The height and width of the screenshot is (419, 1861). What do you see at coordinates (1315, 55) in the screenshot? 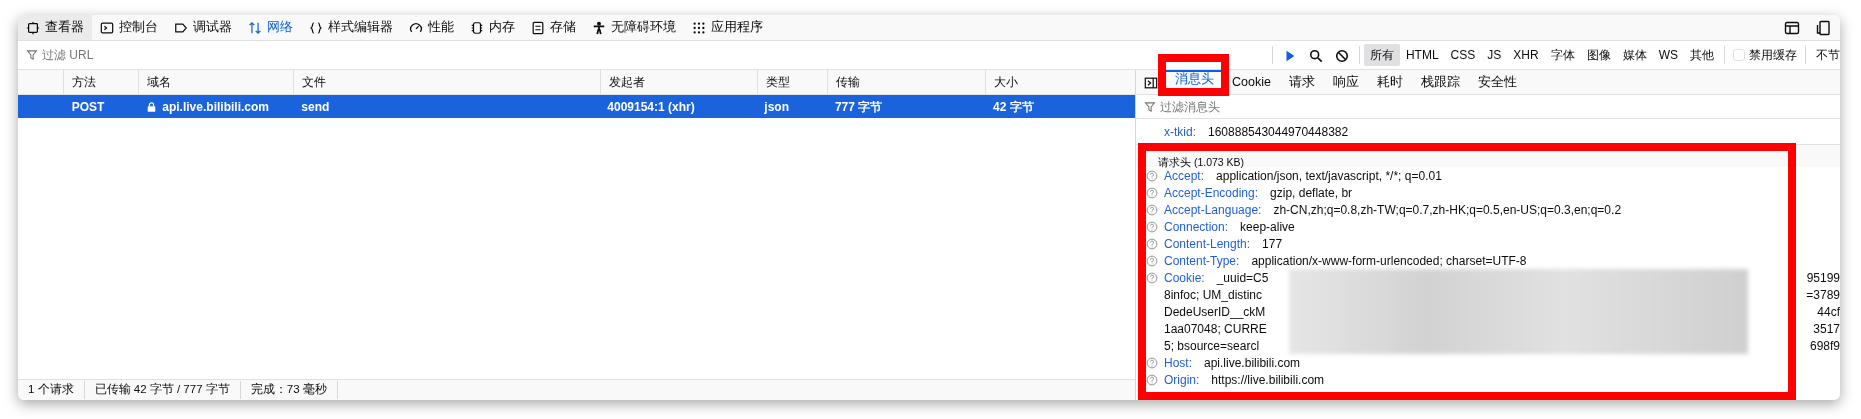
I see `search-icon` at bounding box center [1315, 55].